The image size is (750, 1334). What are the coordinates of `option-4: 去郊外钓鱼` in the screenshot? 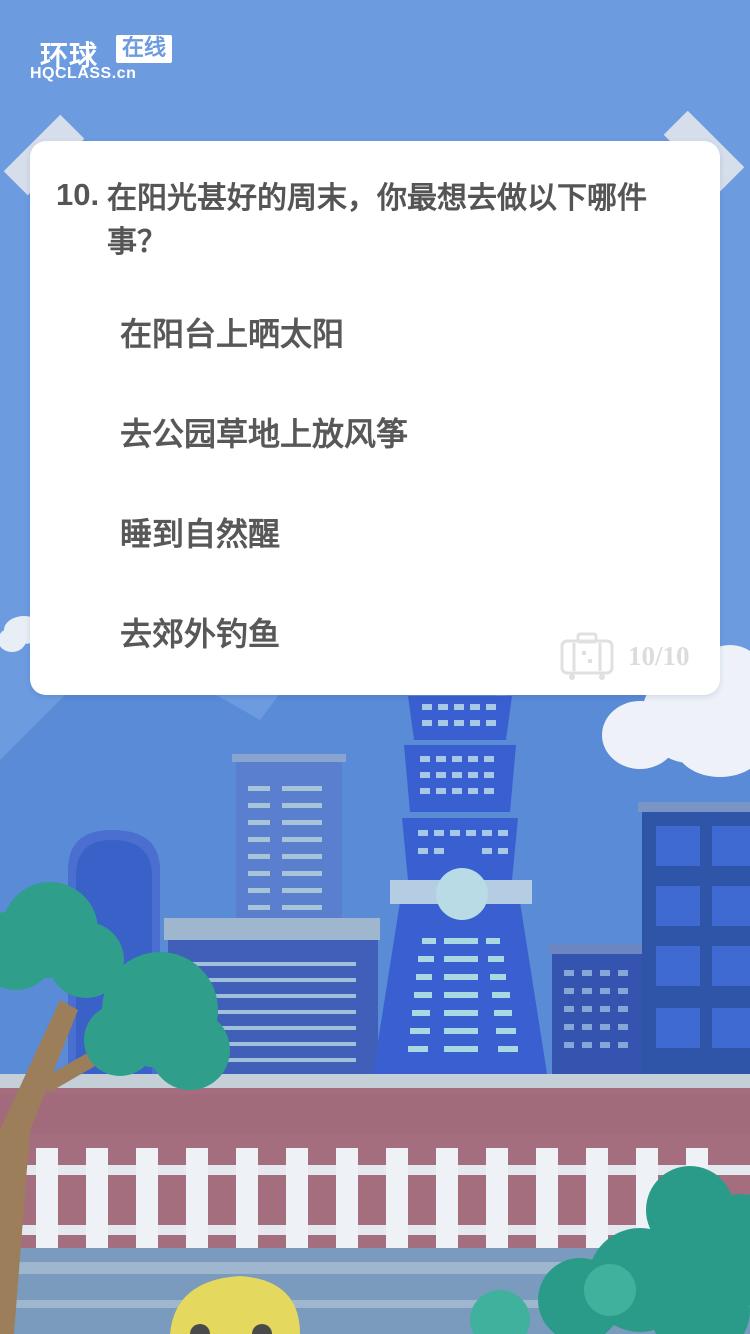 It's located at (200, 632).